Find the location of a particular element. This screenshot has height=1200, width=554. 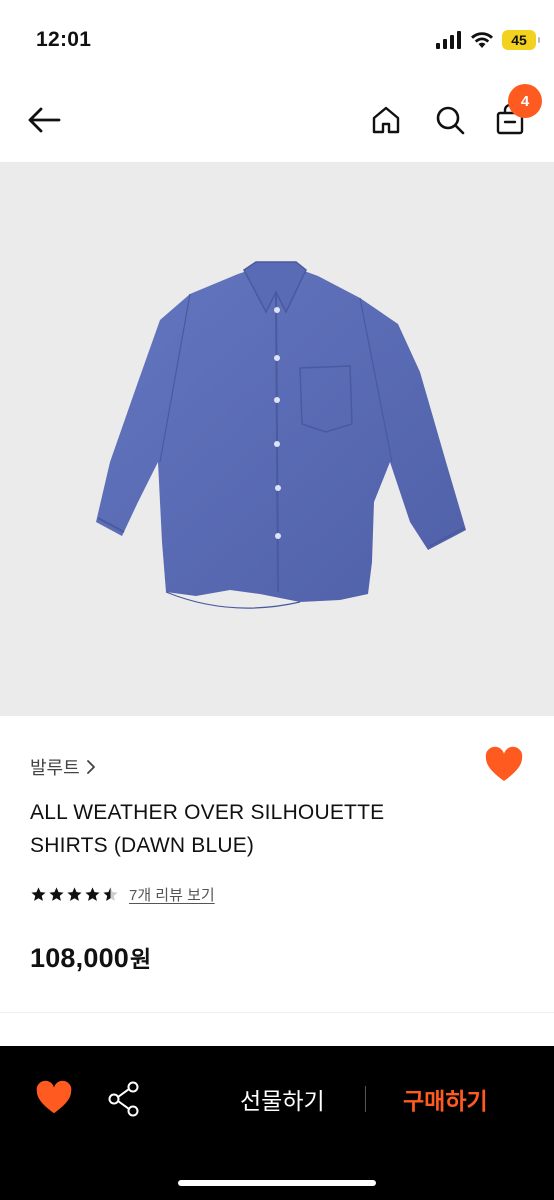

wishlist-bottom-button is located at coordinates (54, 1099).